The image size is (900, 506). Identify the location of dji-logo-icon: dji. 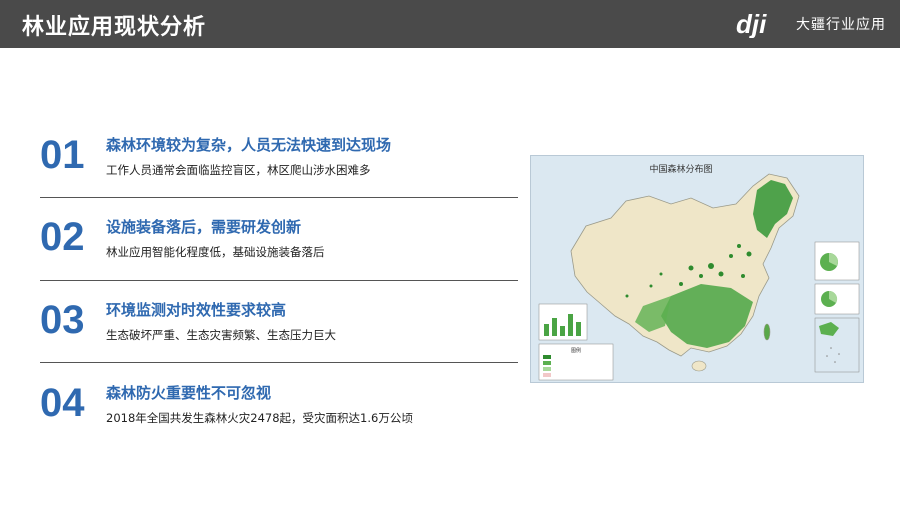
(751, 24).